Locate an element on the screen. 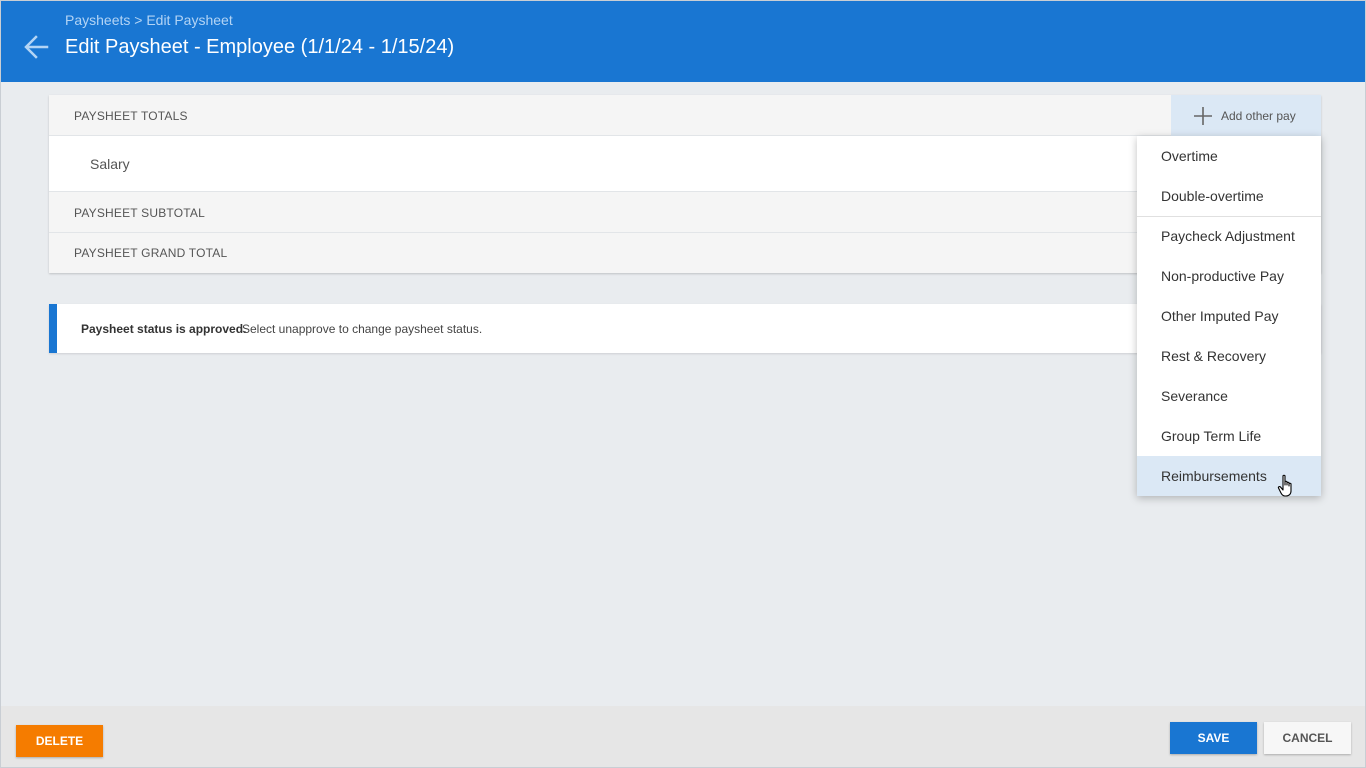  plus-icon is located at coordinates (1203, 116).